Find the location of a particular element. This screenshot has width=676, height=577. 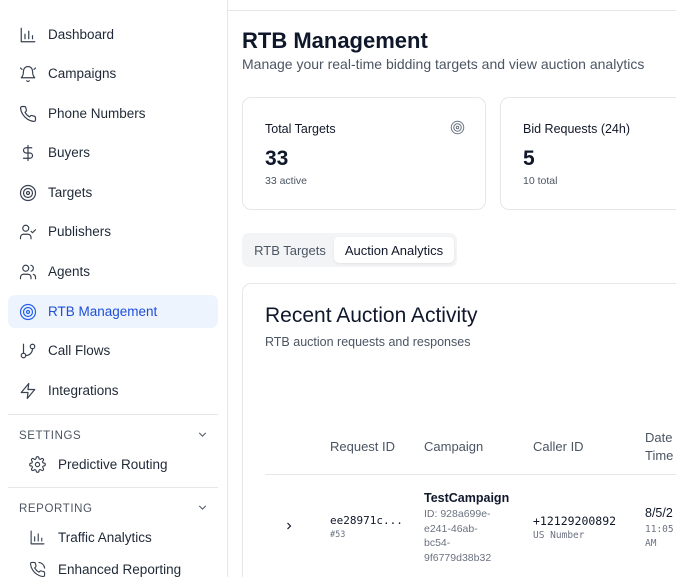

bell-icon is located at coordinates (28, 74).